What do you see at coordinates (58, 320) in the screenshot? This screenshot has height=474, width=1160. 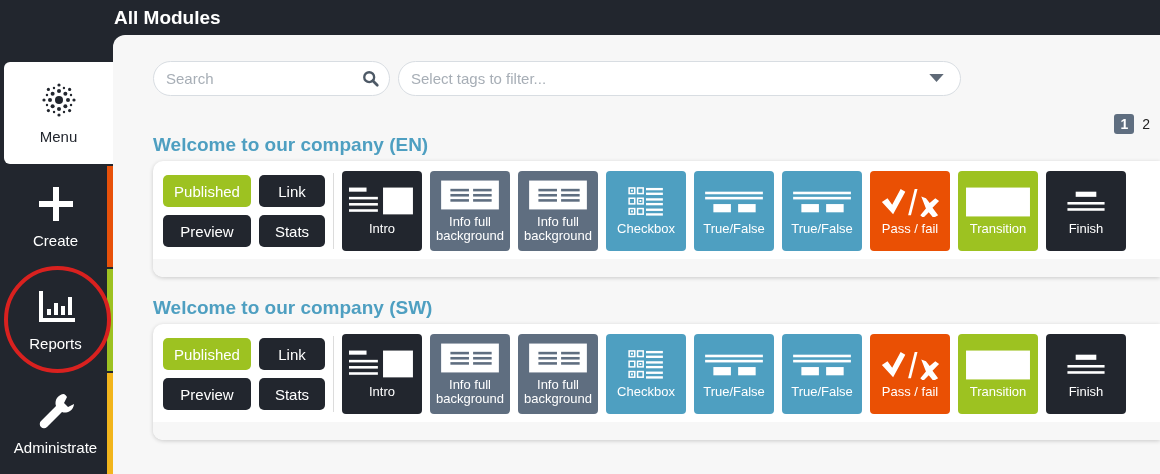 I see `sidebar-item: Reports` at bounding box center [58, 320].